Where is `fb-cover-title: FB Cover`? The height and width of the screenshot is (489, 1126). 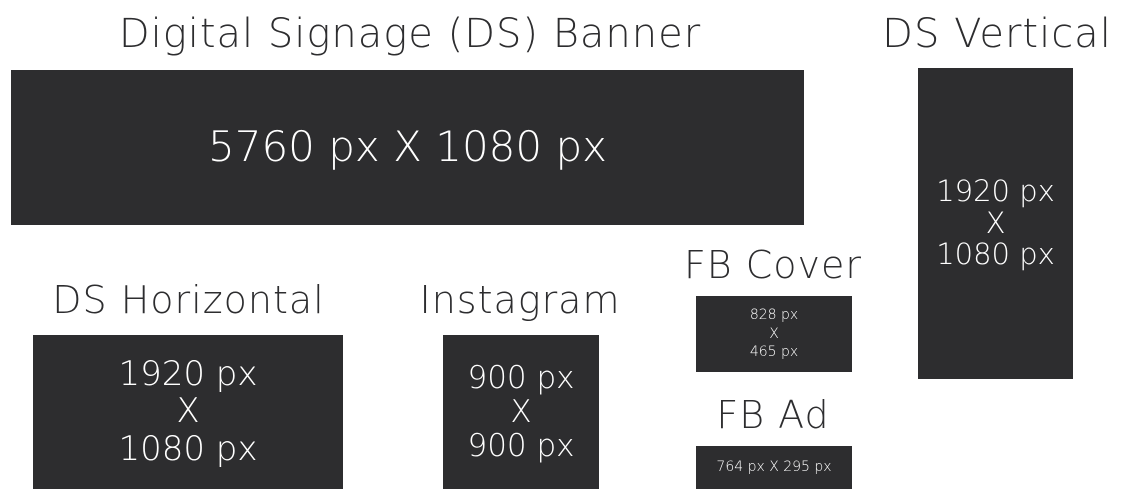 fb-cover-title: FB Cover is located at coordinates (773, 265).